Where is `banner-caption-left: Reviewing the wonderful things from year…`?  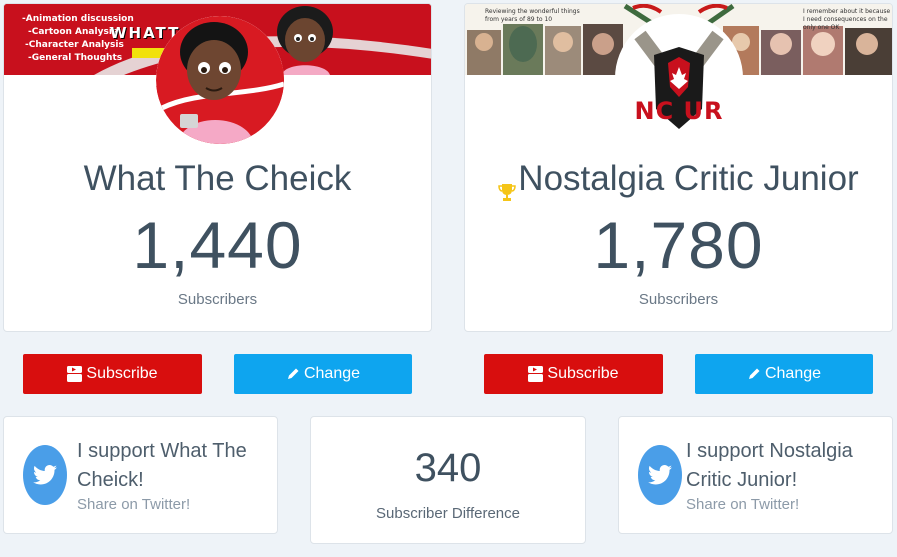 banner-caption-left: Reviewing the wonderful things from year… is located at coordinates (532, 15).